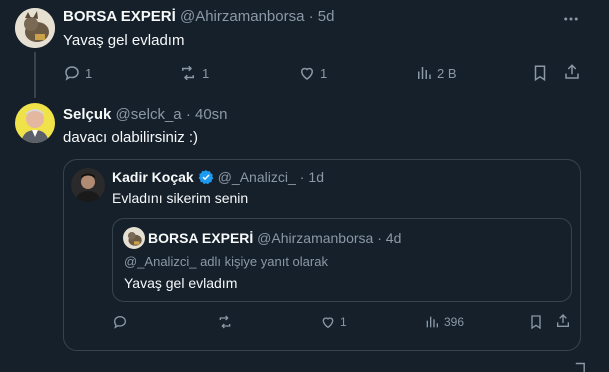 The height and width of the screenshot is (372, 609). I want to click on tweet-time: 4d, so click(394, 238).